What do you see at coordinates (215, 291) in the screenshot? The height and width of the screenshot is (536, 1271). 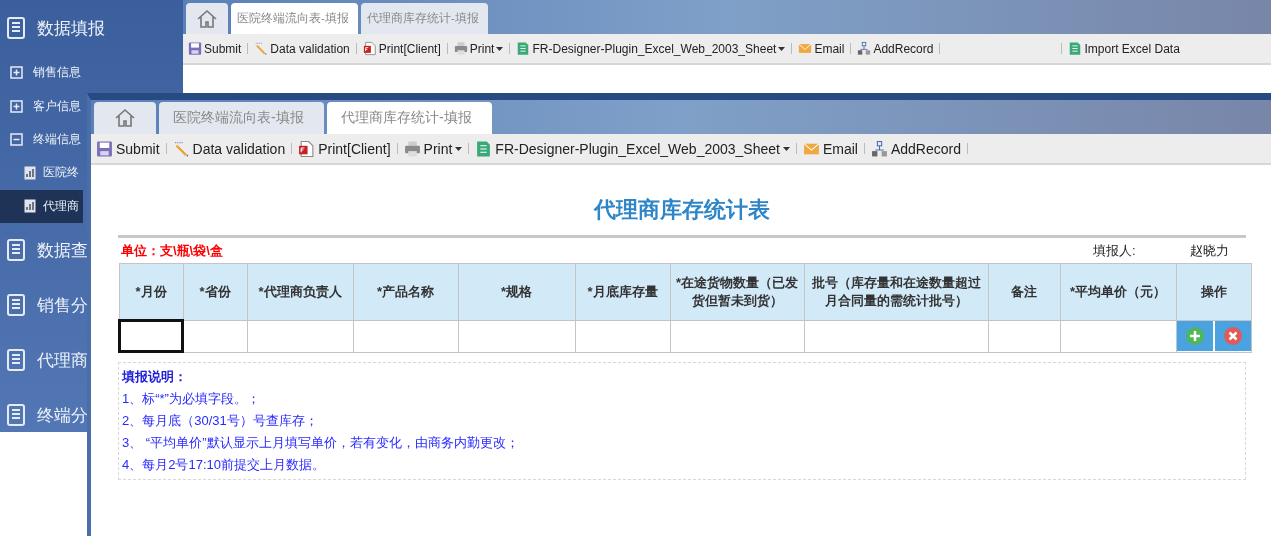 I see `column-header: *省份` at bounding box center [215, 291].